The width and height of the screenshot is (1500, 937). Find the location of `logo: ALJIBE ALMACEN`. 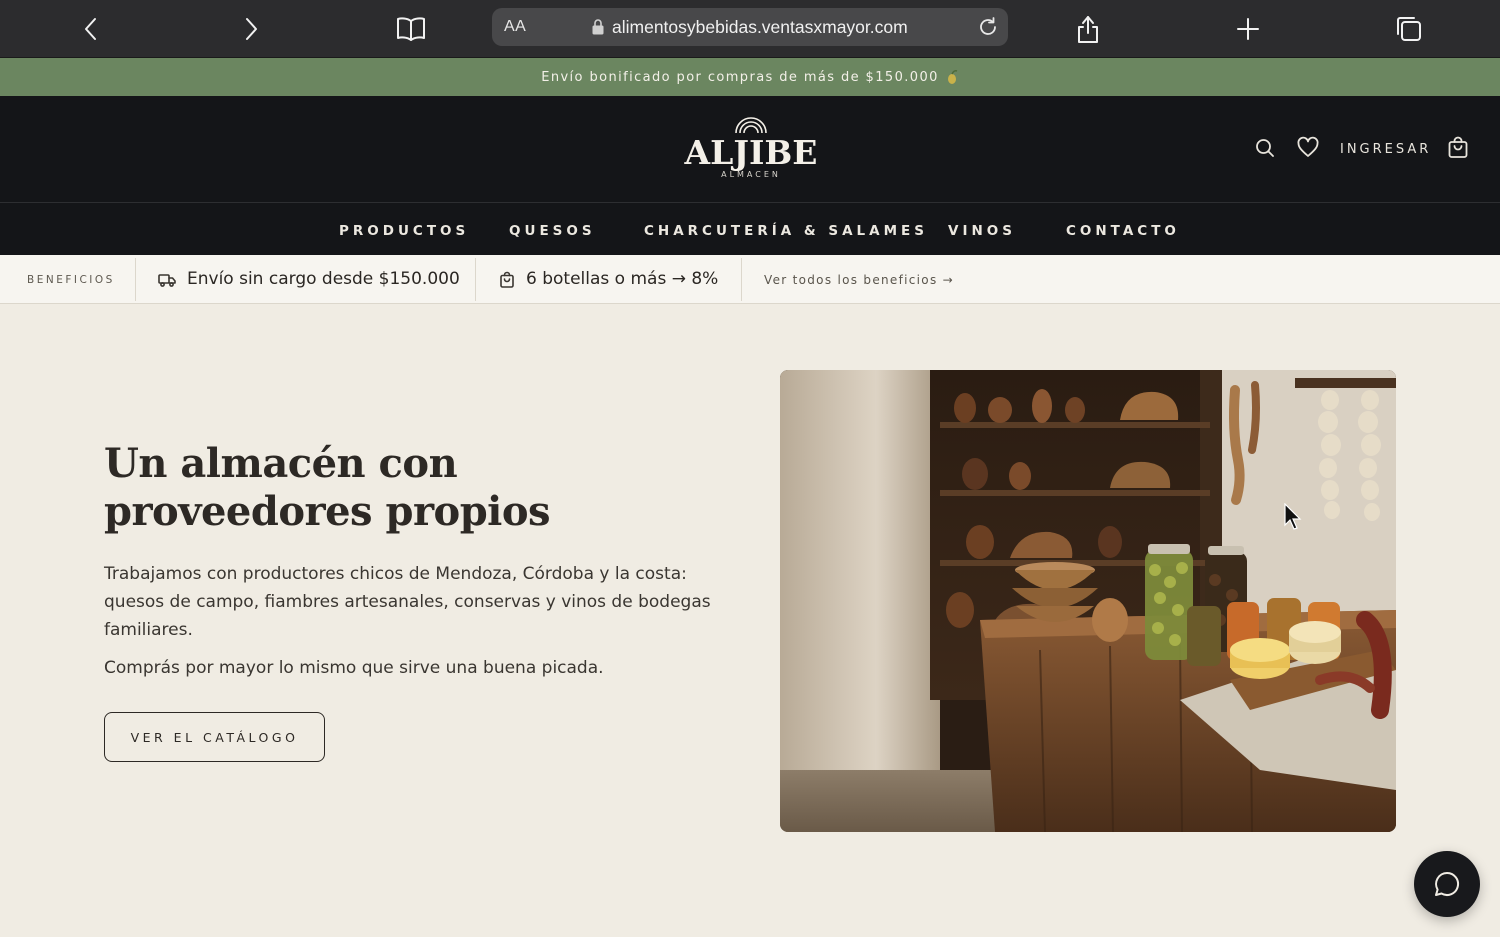

logo: ALJIBE ALMACEN is located at coordinates (751, 149).